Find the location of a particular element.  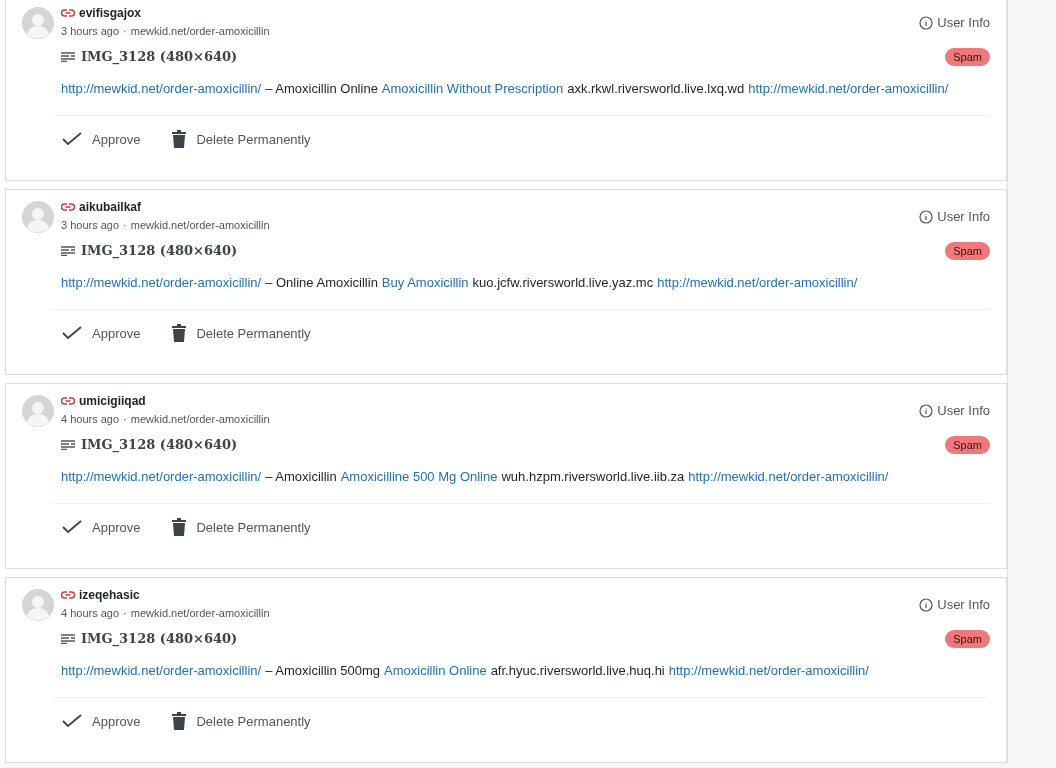

comment-link: Amoxicillin Online is located at coordinates (435, 671).